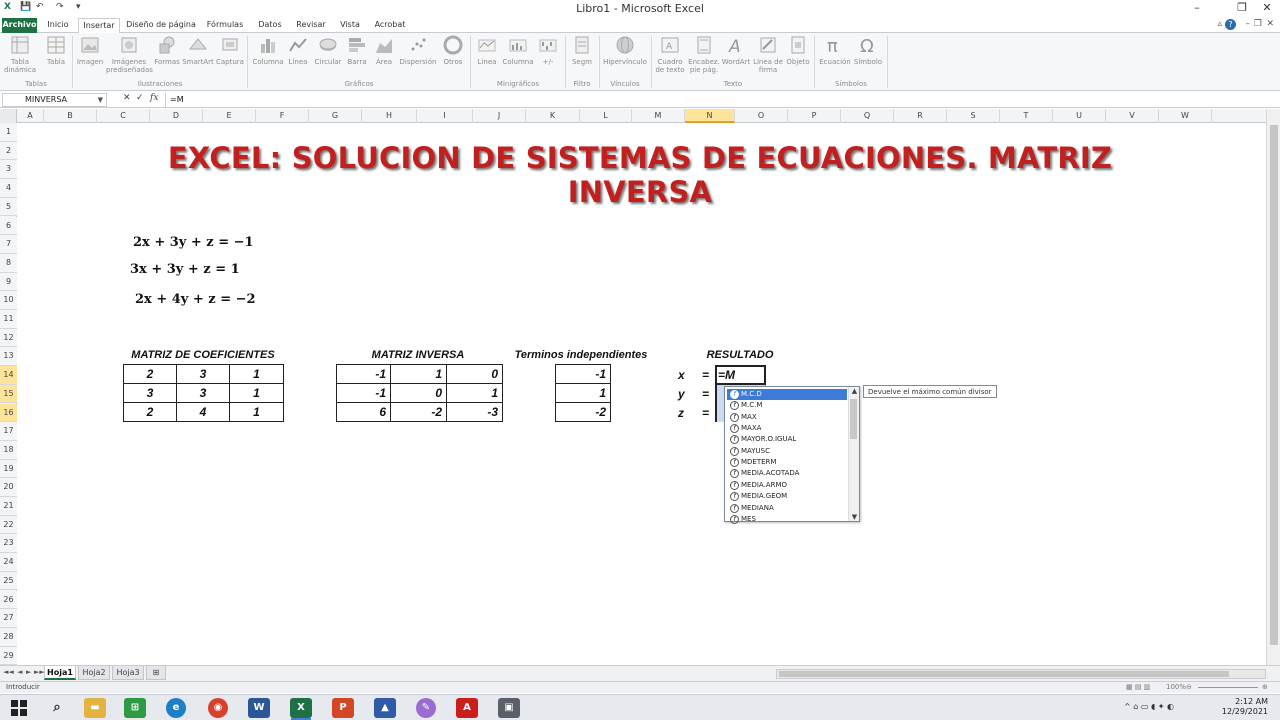  Describe the element at coordinates (156, 673) in the screenshot. I see `new-sheet-icon: ⊞` at that location.